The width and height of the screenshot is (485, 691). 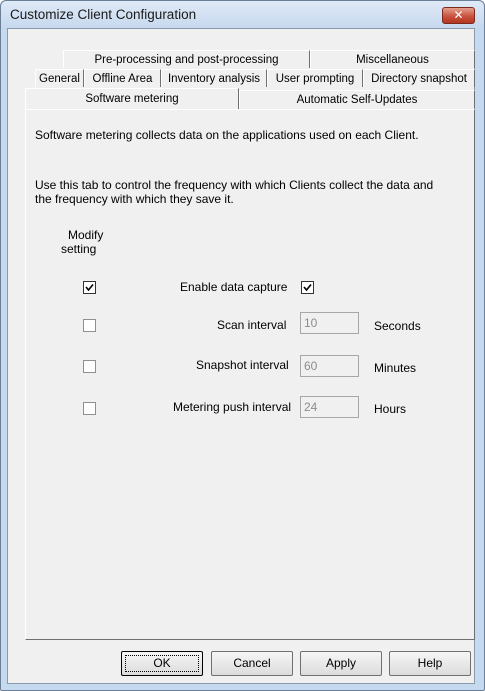 I want to click on tab-software-metering: Software metering, so click(x=132, y=98).